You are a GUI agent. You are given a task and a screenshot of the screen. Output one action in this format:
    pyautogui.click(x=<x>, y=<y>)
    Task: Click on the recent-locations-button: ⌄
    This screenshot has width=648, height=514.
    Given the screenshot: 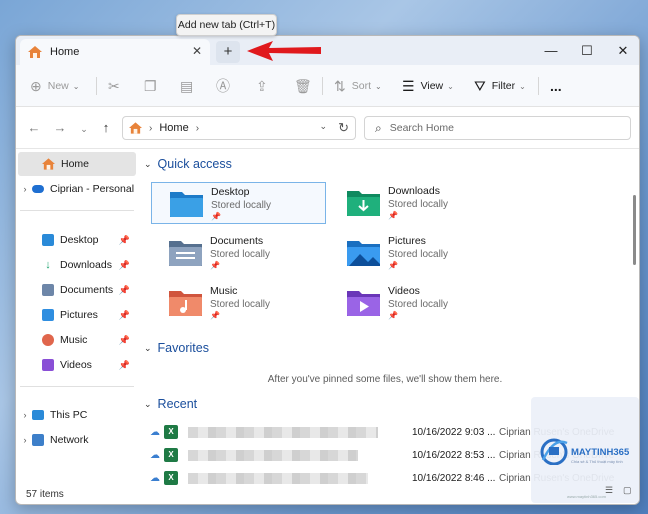 What is the action you would take?
    pyautogui.click(x=84, y=128)
    